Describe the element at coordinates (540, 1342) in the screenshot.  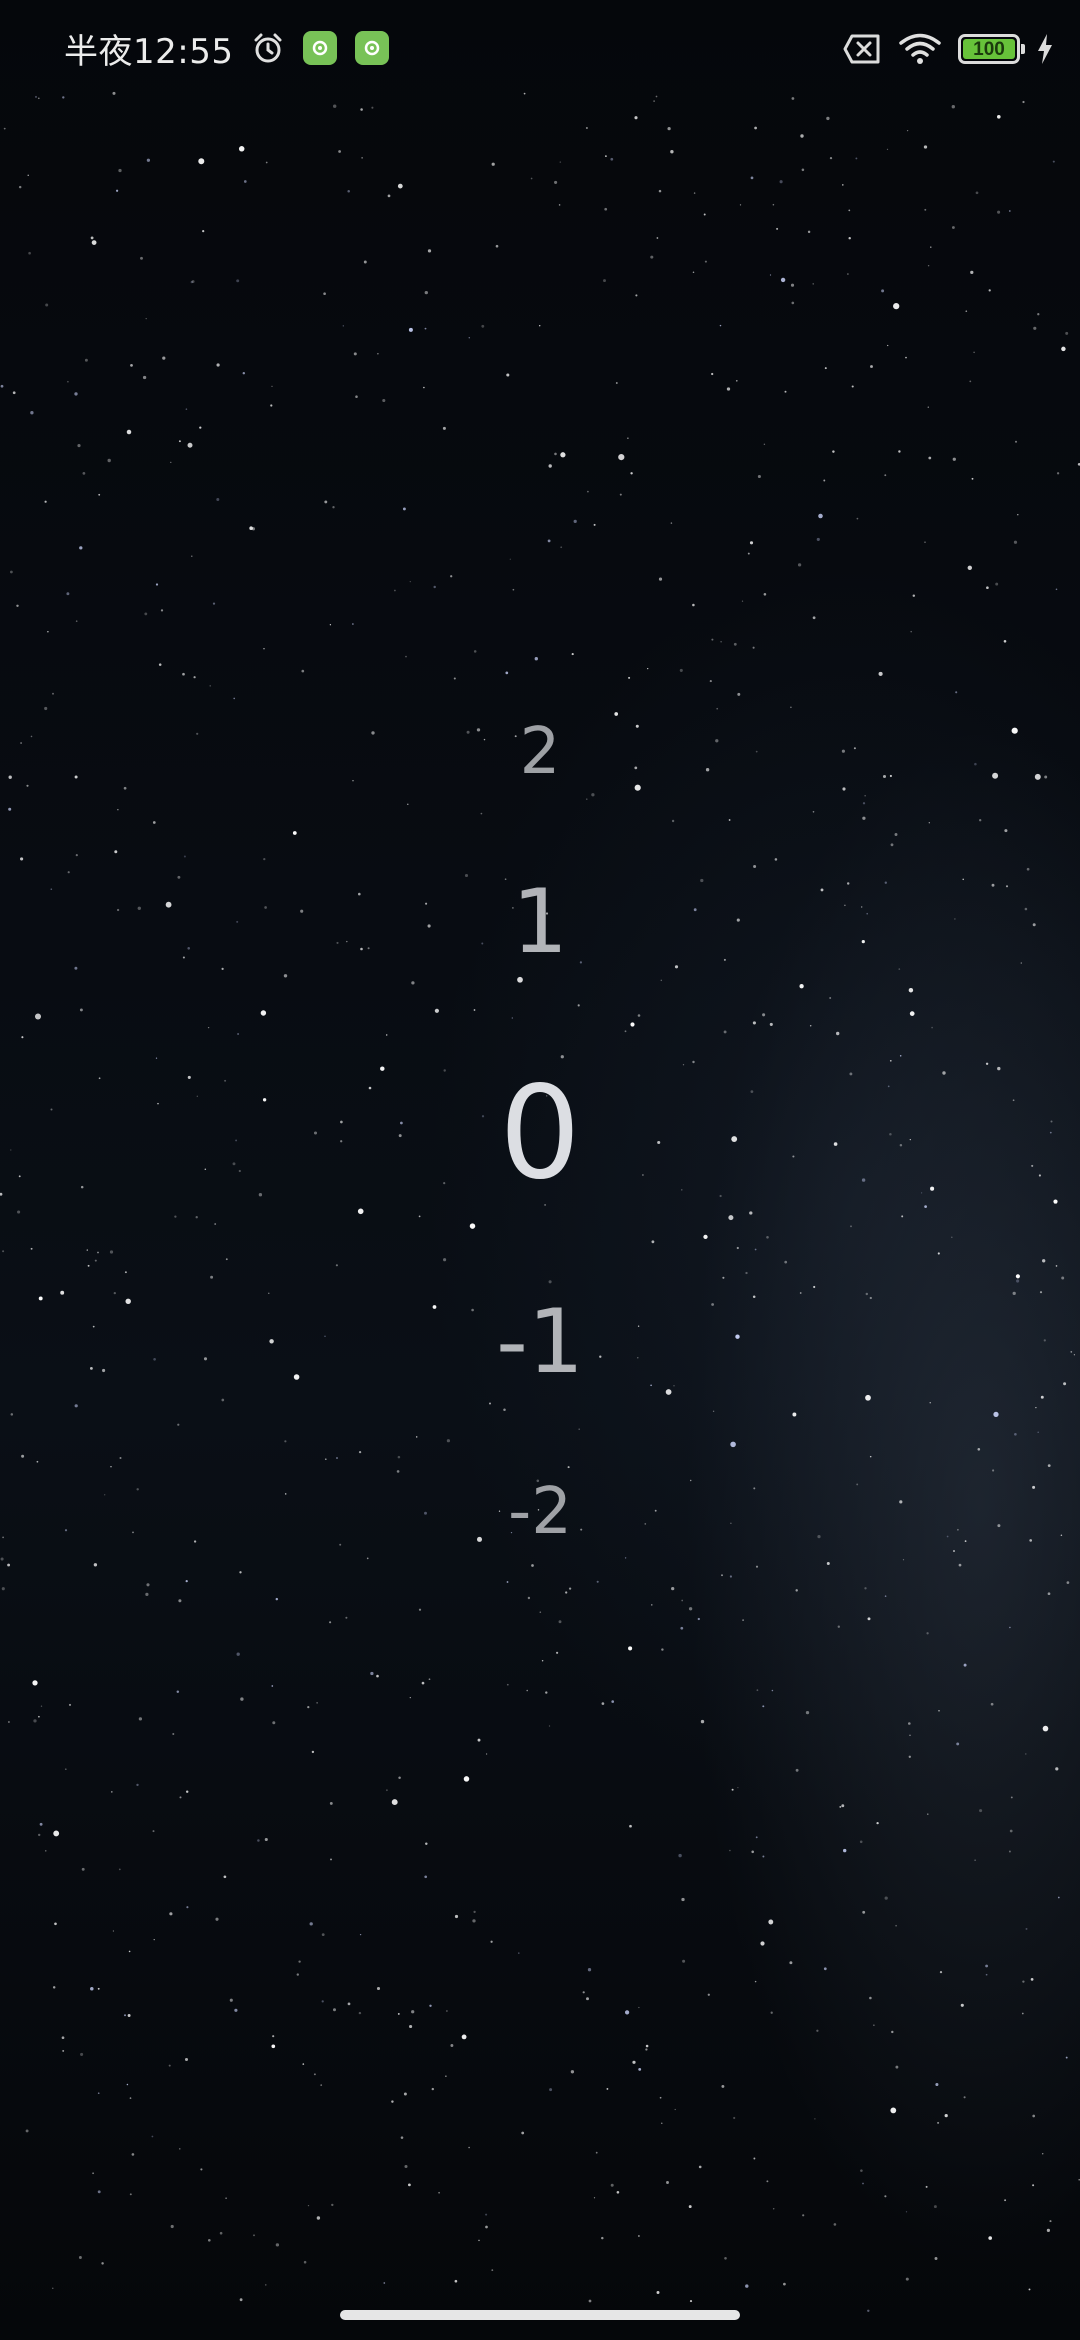
I see `picker-option: -1` at that location.